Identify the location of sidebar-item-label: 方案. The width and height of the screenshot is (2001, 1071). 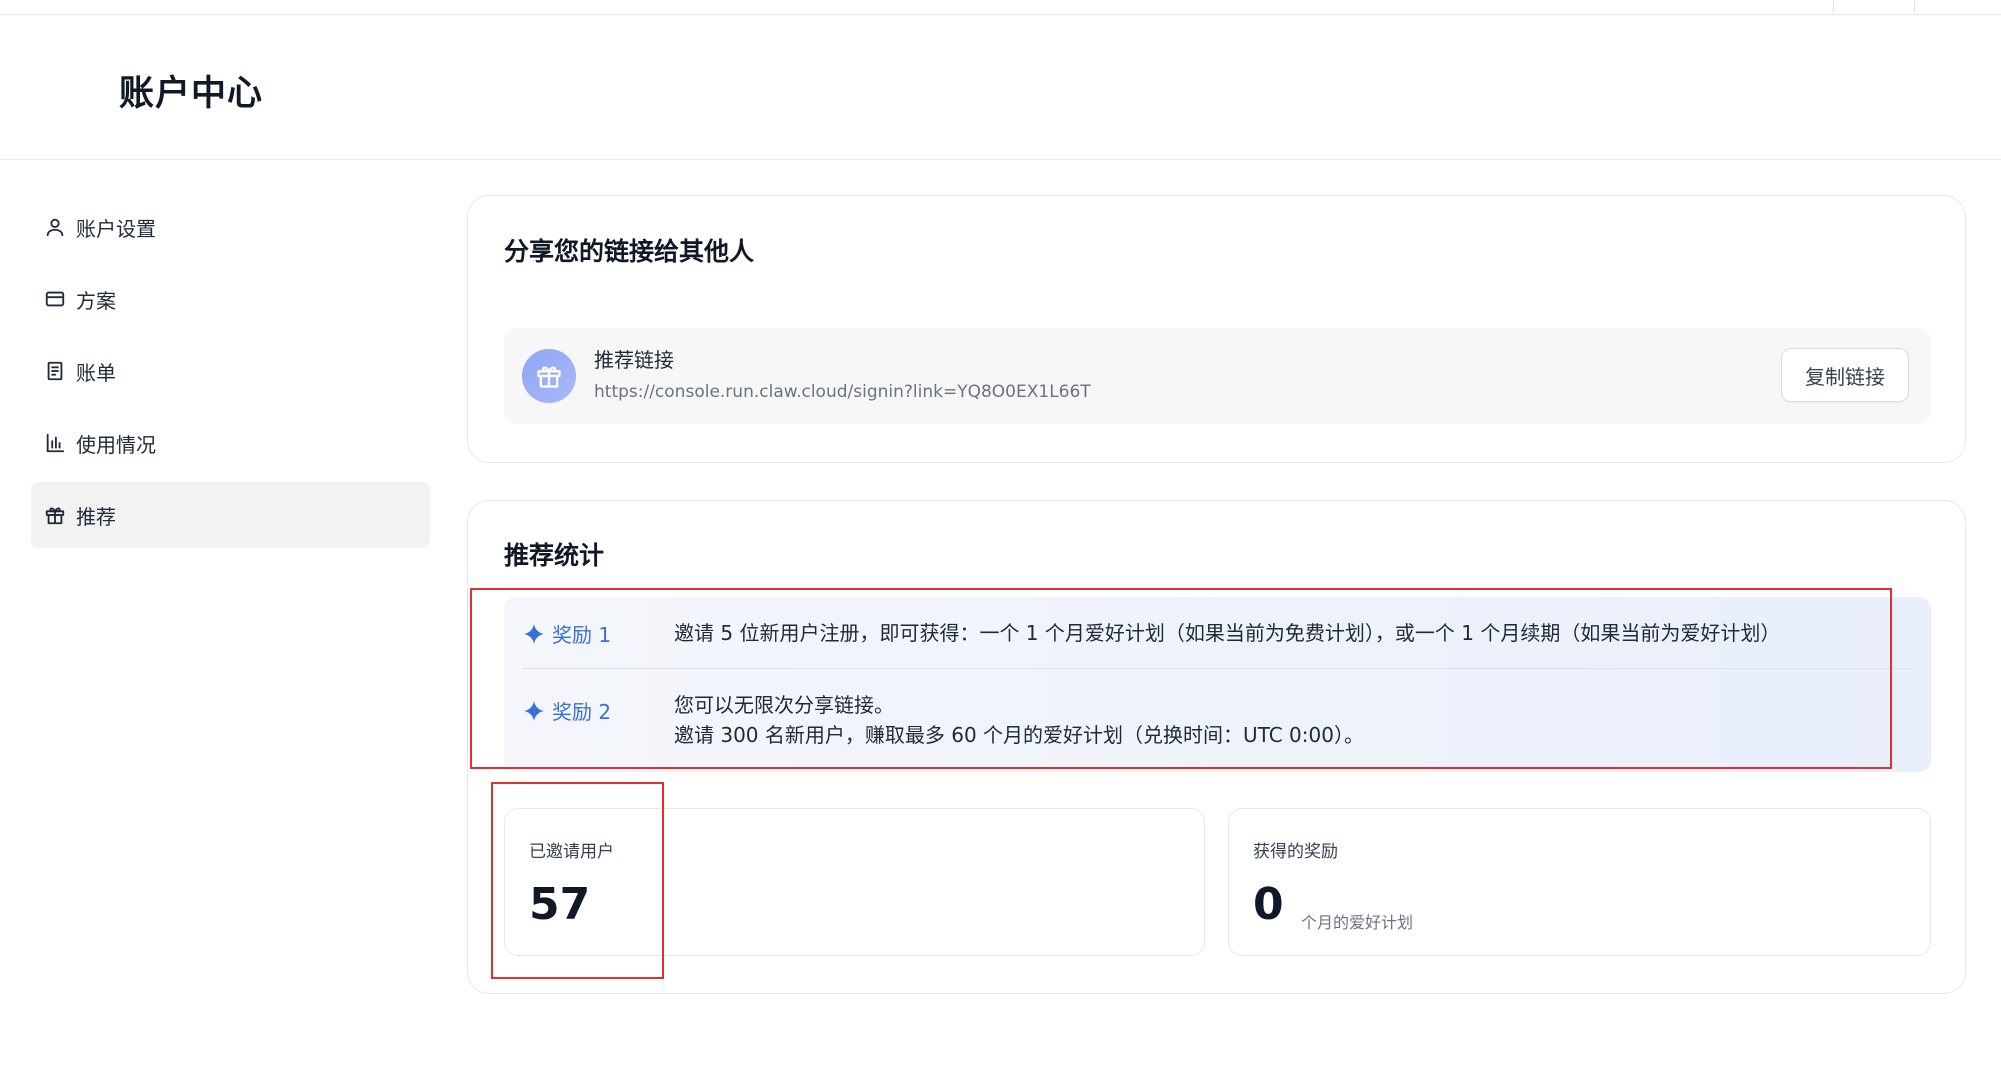
(96, 300).